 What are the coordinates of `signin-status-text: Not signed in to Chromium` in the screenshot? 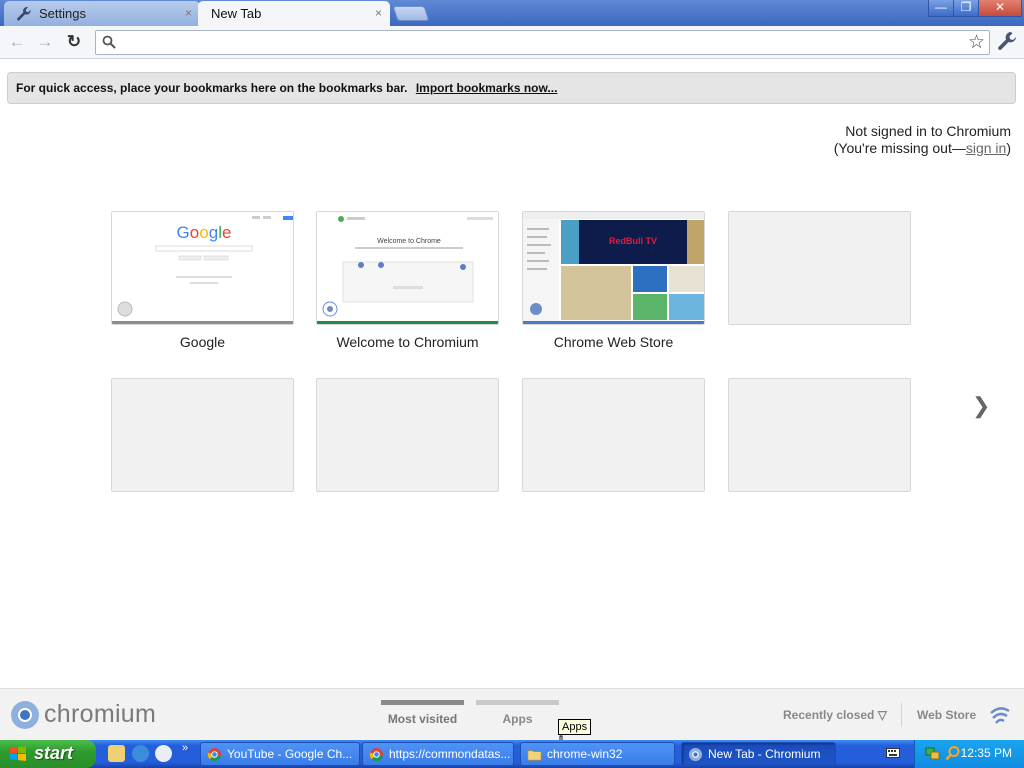 It's located at (928, 131).